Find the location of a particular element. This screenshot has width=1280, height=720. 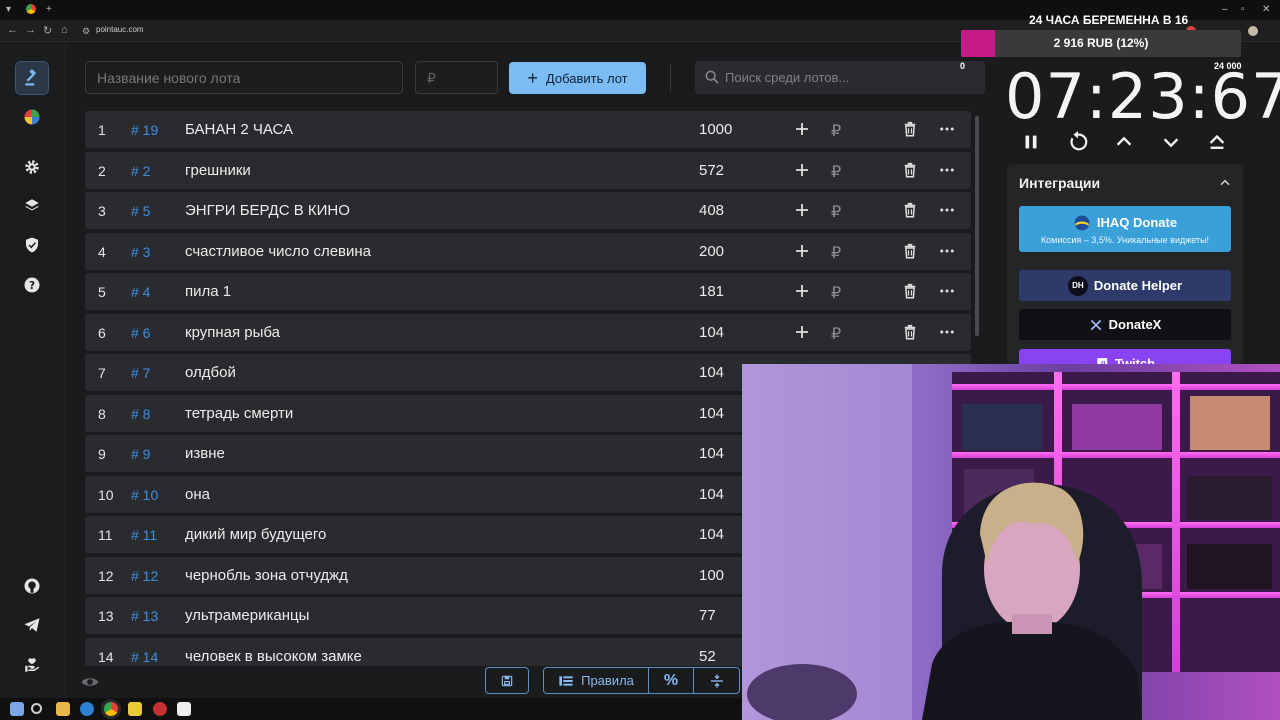

sidebar-item-help: ? is located at coordinates (32, 285).